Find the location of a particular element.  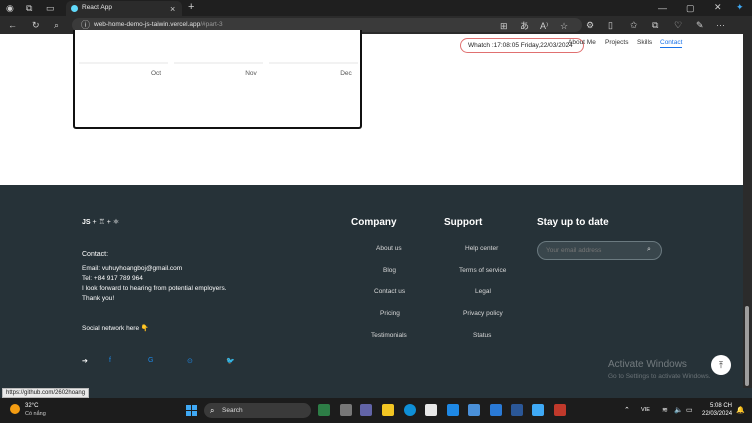

more-menu-icon: ··· is located at coordinates (720, 25).